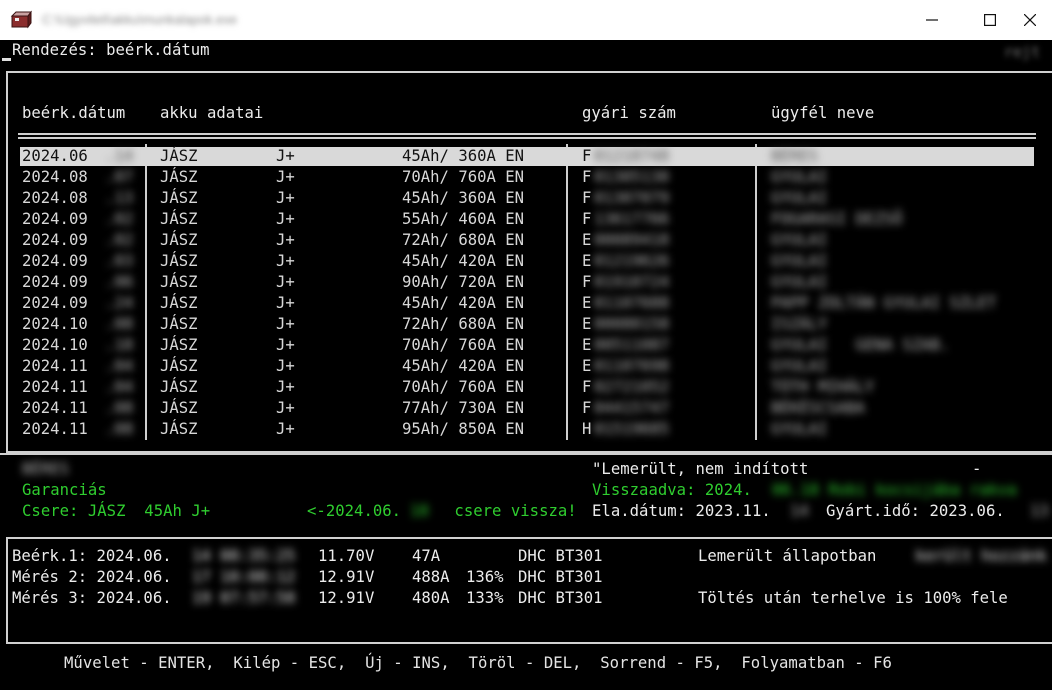 The width and height of the screenshot is (1052, 690). What do you see at coordinates (587, 429) in the screenshot?
I see `row-serial-prefix: H` at bounding box center [587, 429].